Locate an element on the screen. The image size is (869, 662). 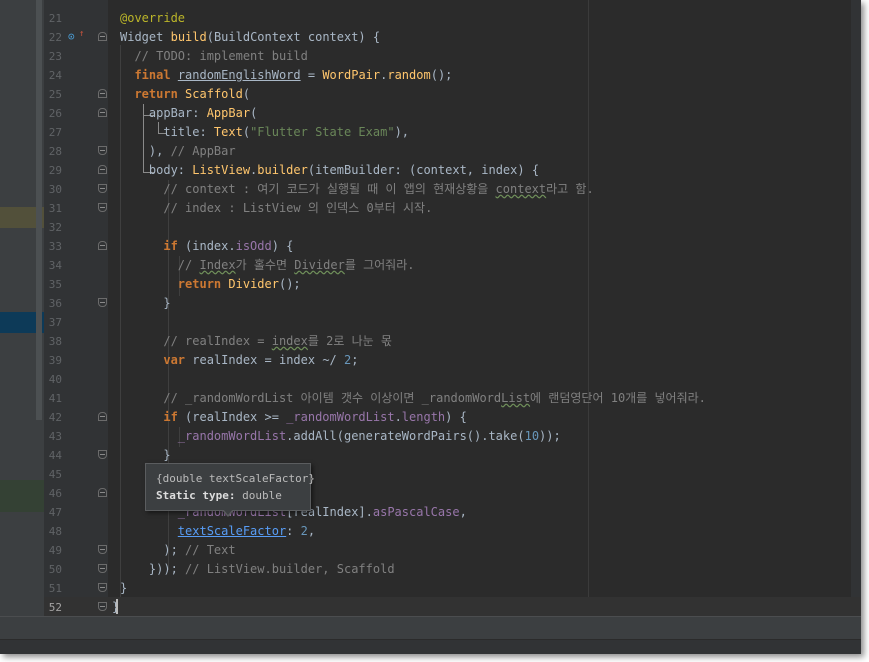
code-line: 36 } is located at coordinates (452, 303).